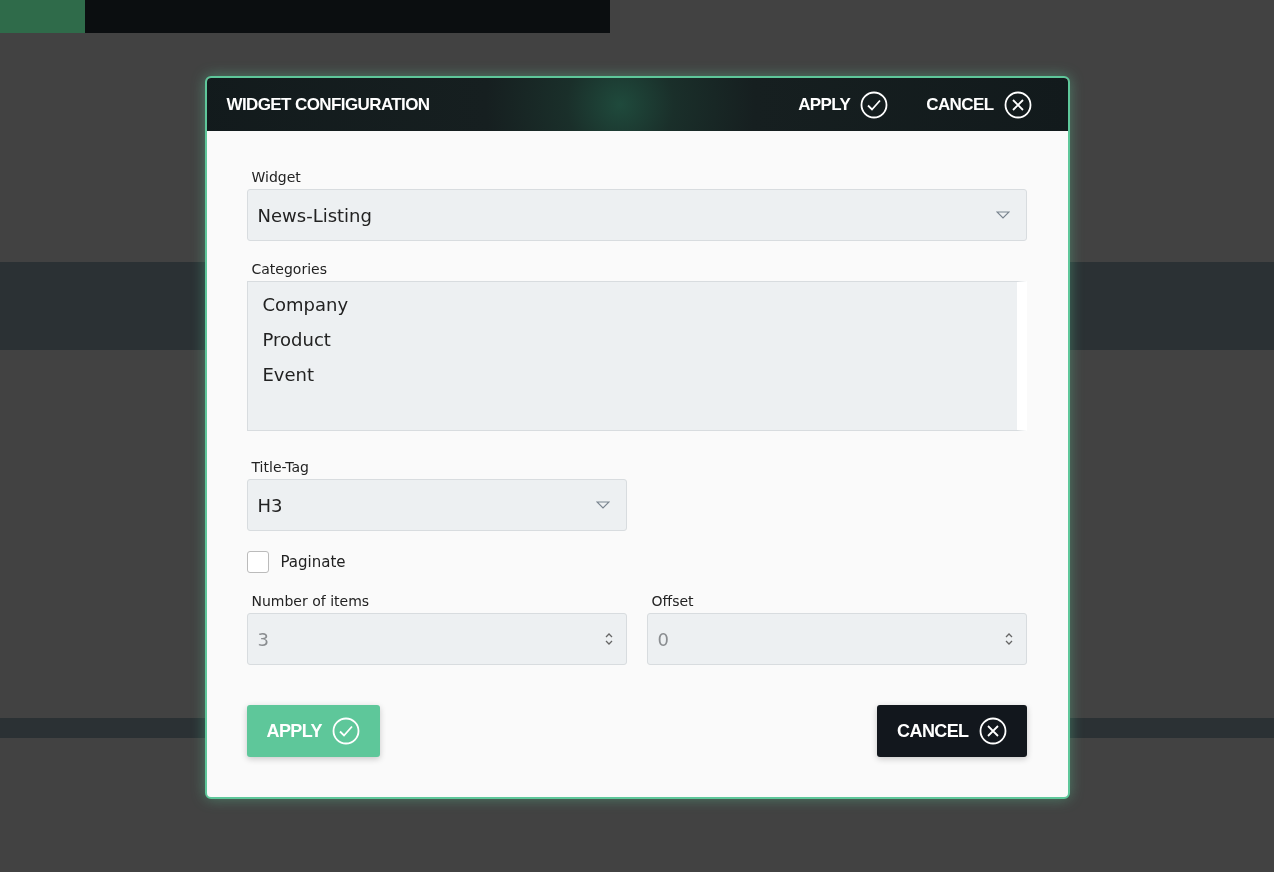 Image resolution: width=1274 pixels, height=872 pixels. Describe the element at coordinates (296, 339) in the screenshot. I see `category-option: Product` at that location.